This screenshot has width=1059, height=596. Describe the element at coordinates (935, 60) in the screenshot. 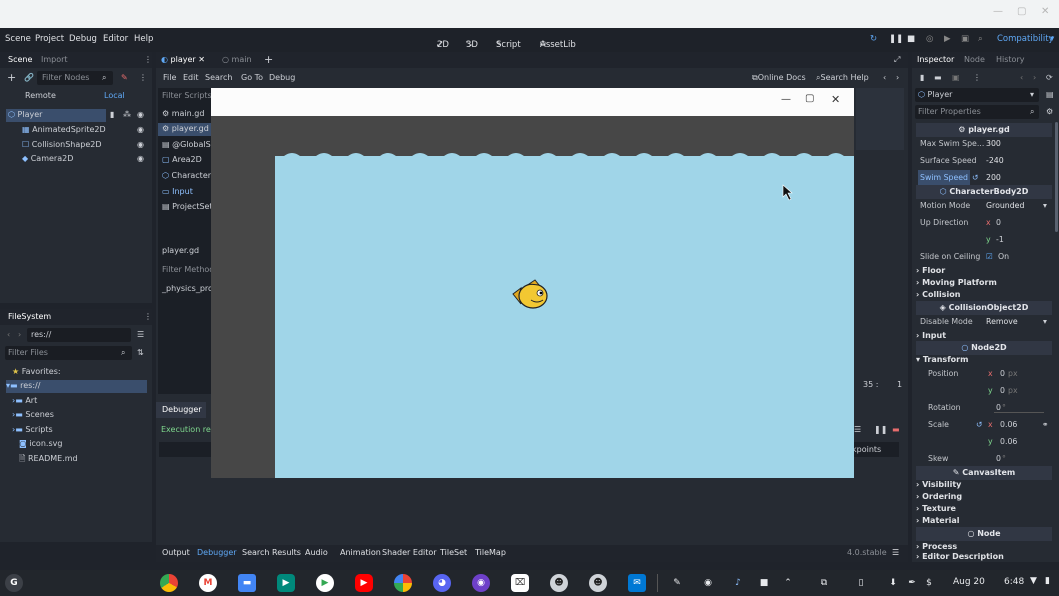

I see `tab-inspector: Inspector` at that location.